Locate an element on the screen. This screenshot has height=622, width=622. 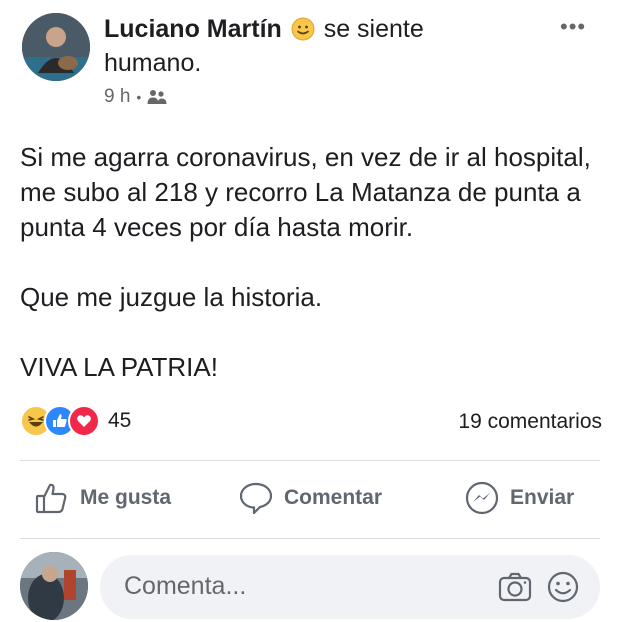
send-label: Enviar is located at coordinates (542, 497).